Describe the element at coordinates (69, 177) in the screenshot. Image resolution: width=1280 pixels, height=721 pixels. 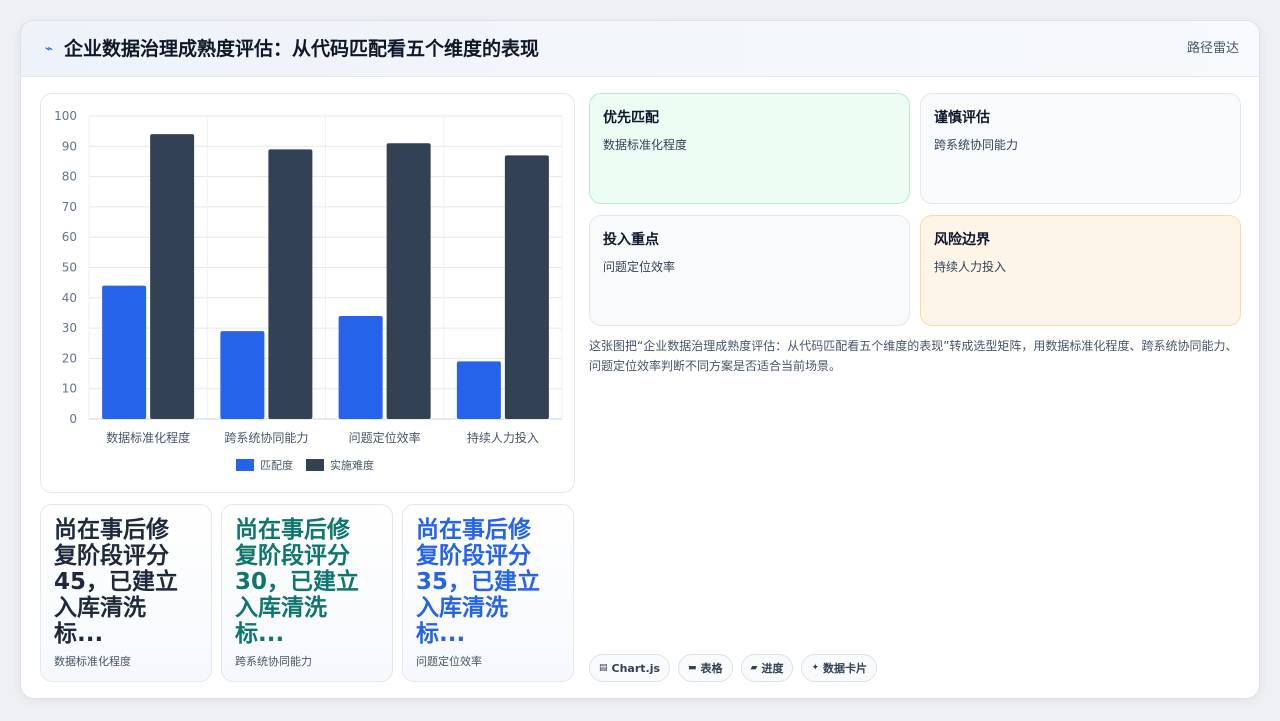
I see `y-tick-label: 80` at that location.